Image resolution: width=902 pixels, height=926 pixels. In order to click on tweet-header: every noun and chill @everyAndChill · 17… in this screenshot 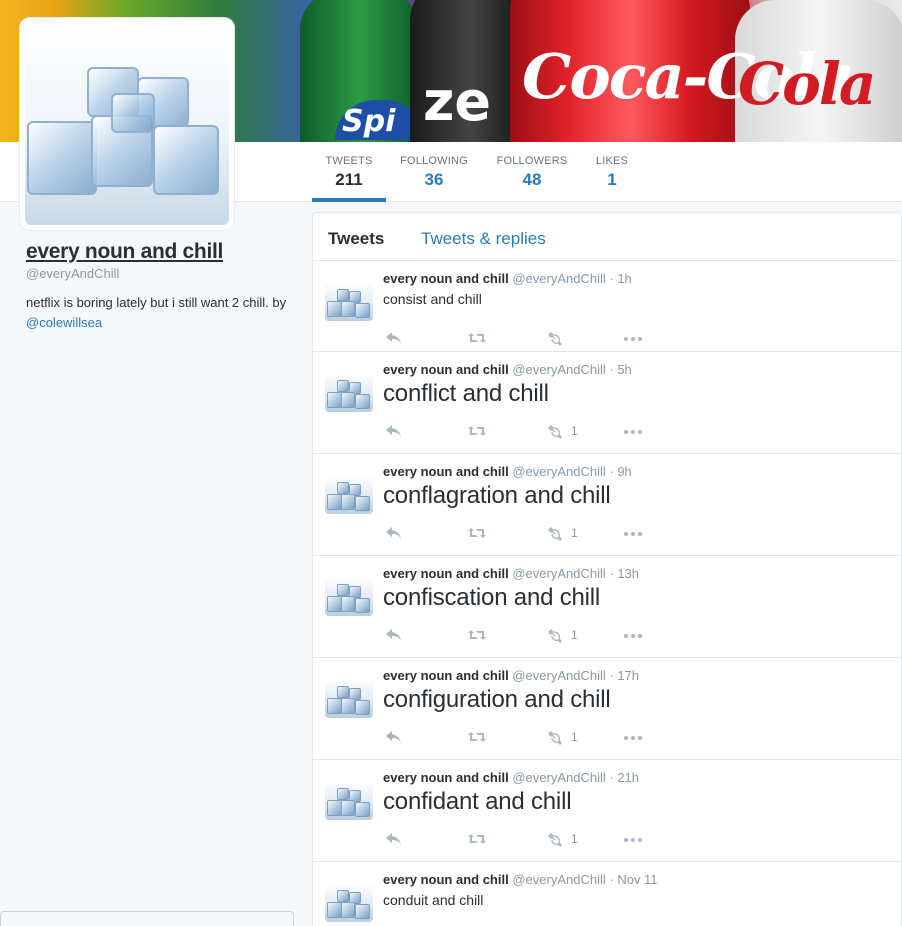, I will do `click(511, 675)`.